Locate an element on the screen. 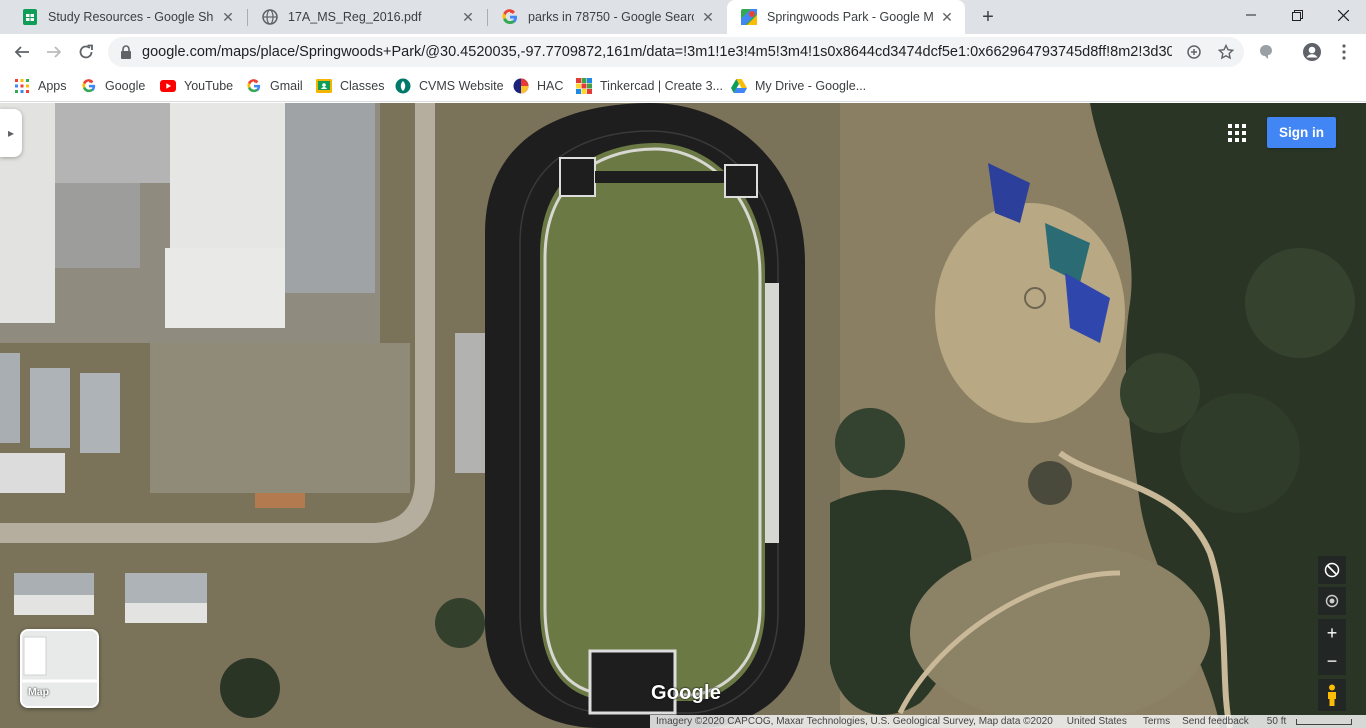  close-window-button is located at coordinates (1343, 15).